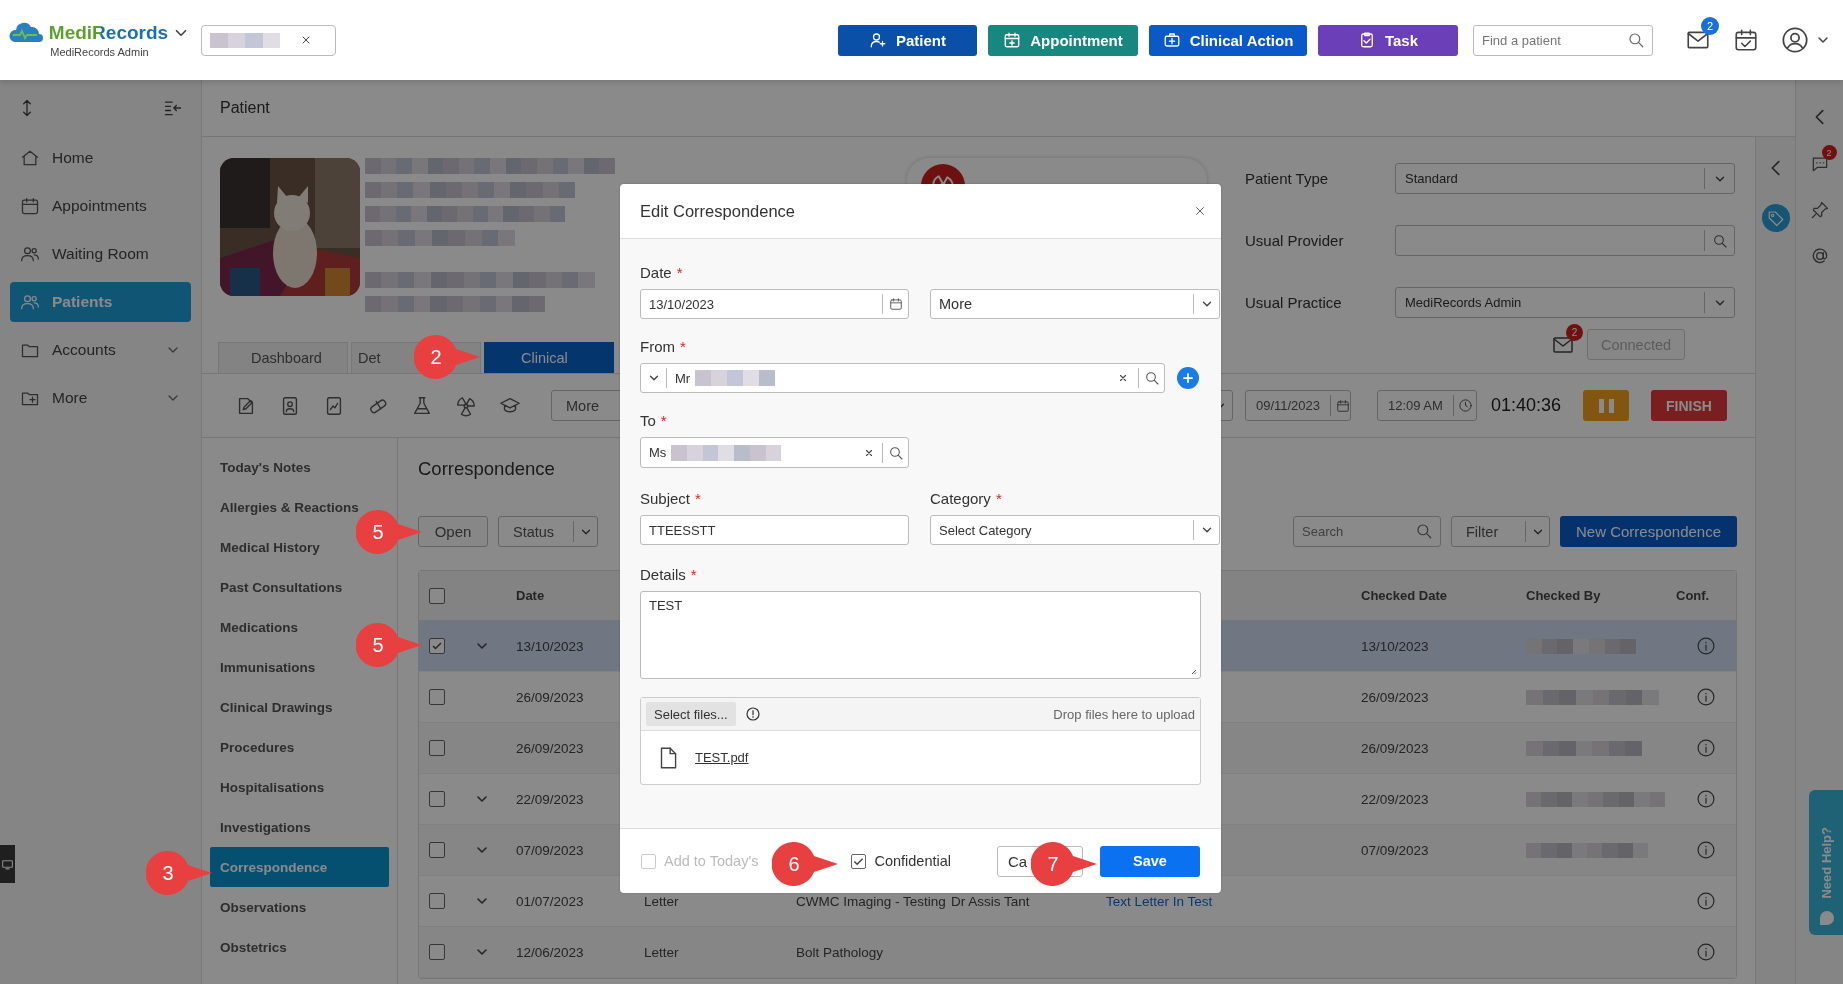 This screenshot has height=984, width=1843. What do you see at coordinates (840, 952) in the screenshot?
I see `table-cell: Bolt Pathology` at bounding box center [840, 952].